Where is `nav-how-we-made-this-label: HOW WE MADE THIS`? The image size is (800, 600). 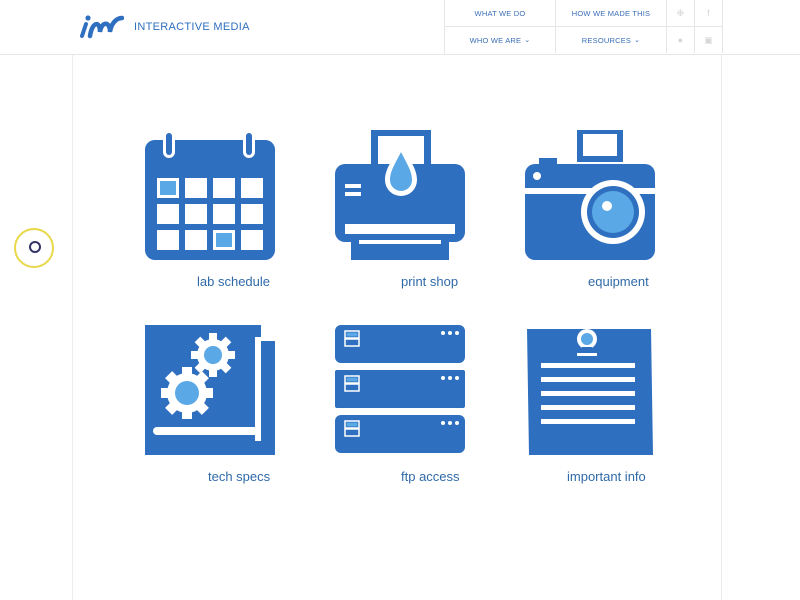
nav-how-we-made-this-label: HOW WE MADE THIS is located at coordinates (611, 13).